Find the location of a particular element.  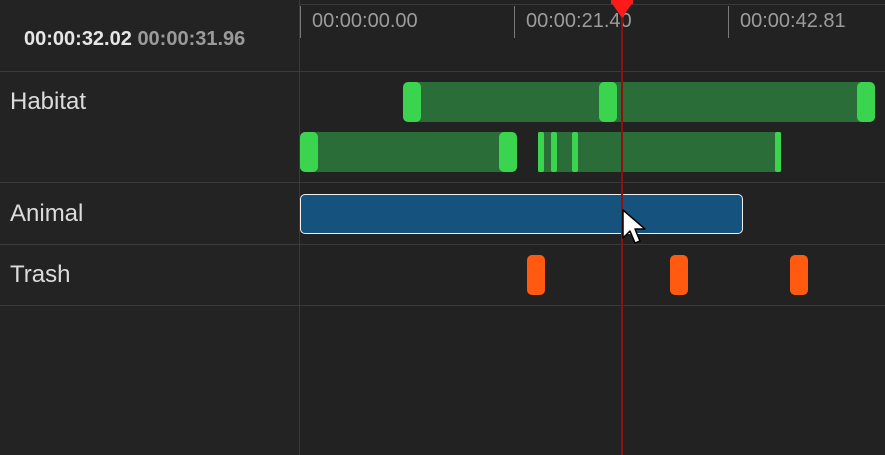

playhead-marker-icon is located at coordinates (622, 10).